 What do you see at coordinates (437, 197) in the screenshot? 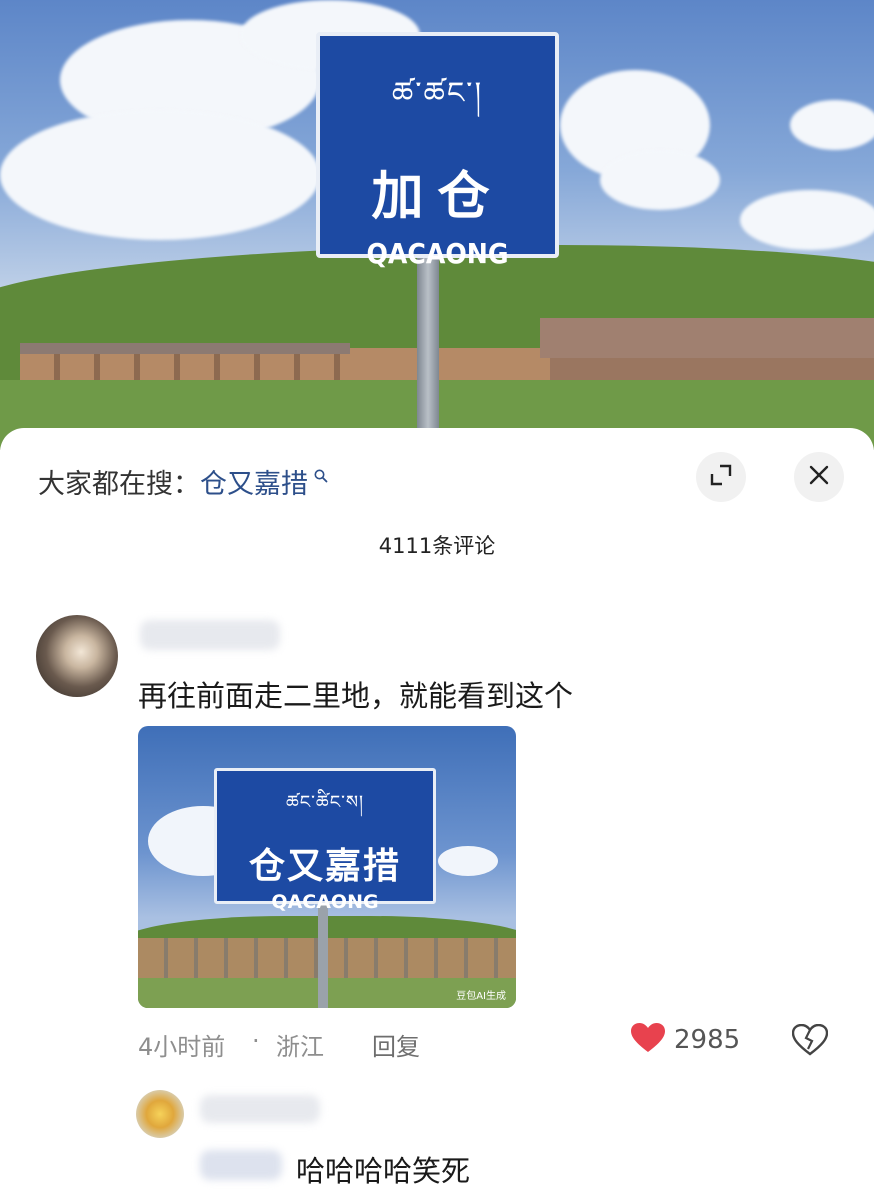
I see `sign-chinese-text: 加仓` at bounding box center [437, 197].